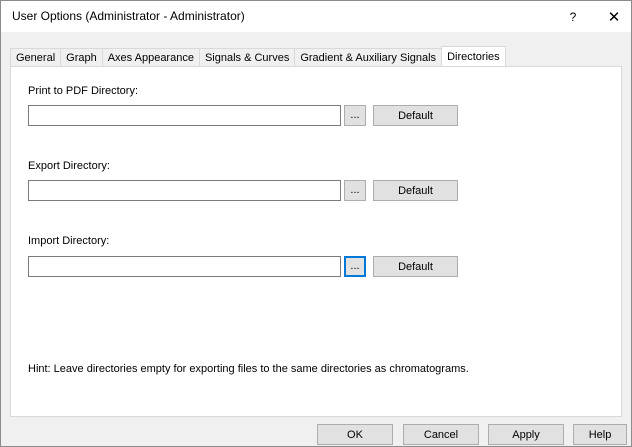 Image resolution: width=632 pixels, height=447 pixels. What do you see at coordinates (81, 57) in the screenshot?
I see `tab-graph: Graph` at bounding box center [81, 57].